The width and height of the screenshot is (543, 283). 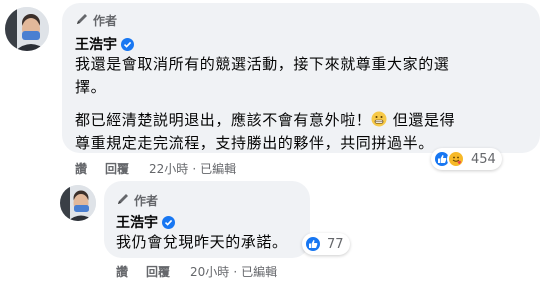 What do you see at coordinates (456, 159) in the screenshot?
I see `care-reaction-icon` at bounding box center [456, 159].